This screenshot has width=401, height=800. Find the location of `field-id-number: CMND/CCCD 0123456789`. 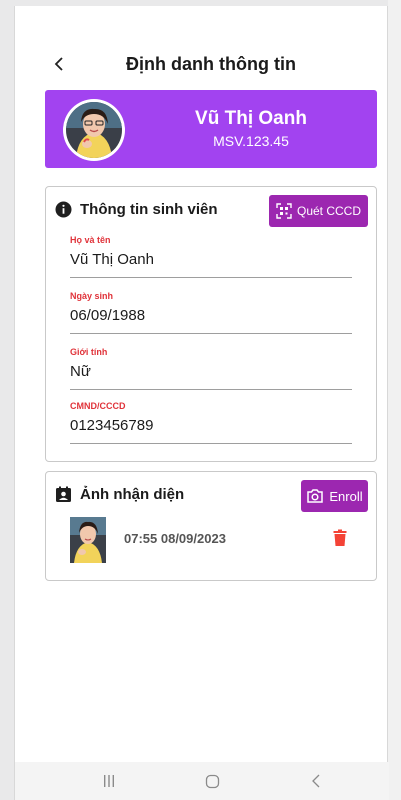

field-id-number: CMND/CCCD 0123456789 is located at coordinates (211, 422).